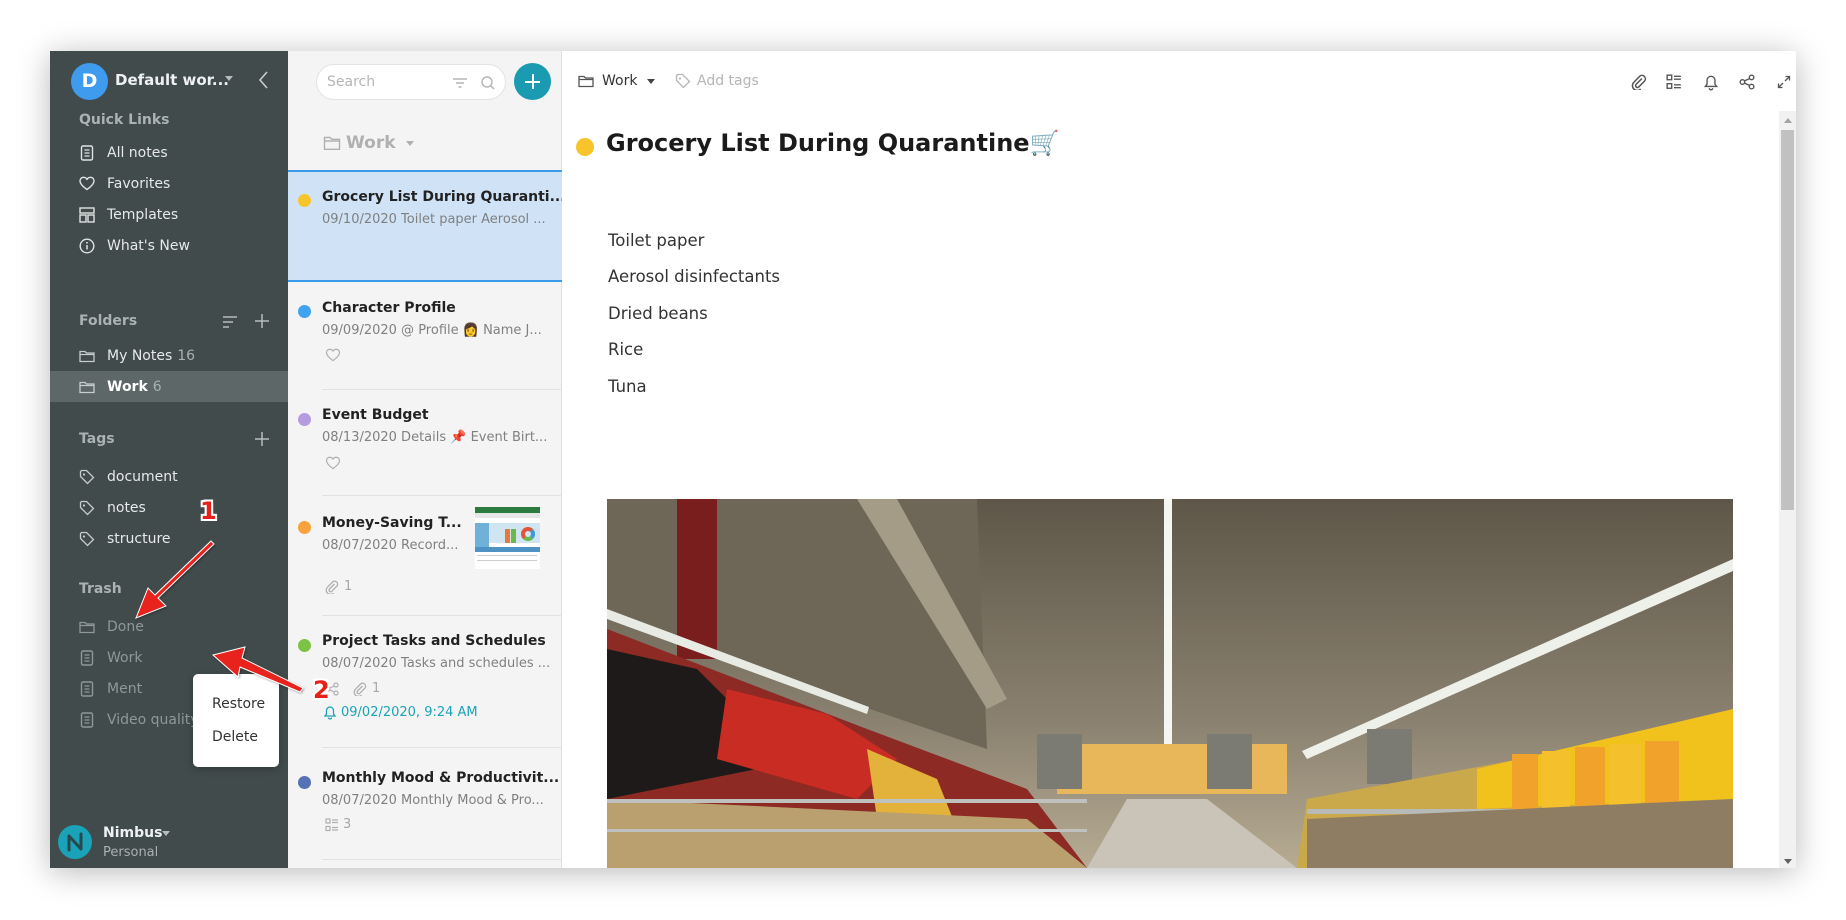 The image size is (1846, 920). I want to click on tag-label: structure, so click(139, 538).